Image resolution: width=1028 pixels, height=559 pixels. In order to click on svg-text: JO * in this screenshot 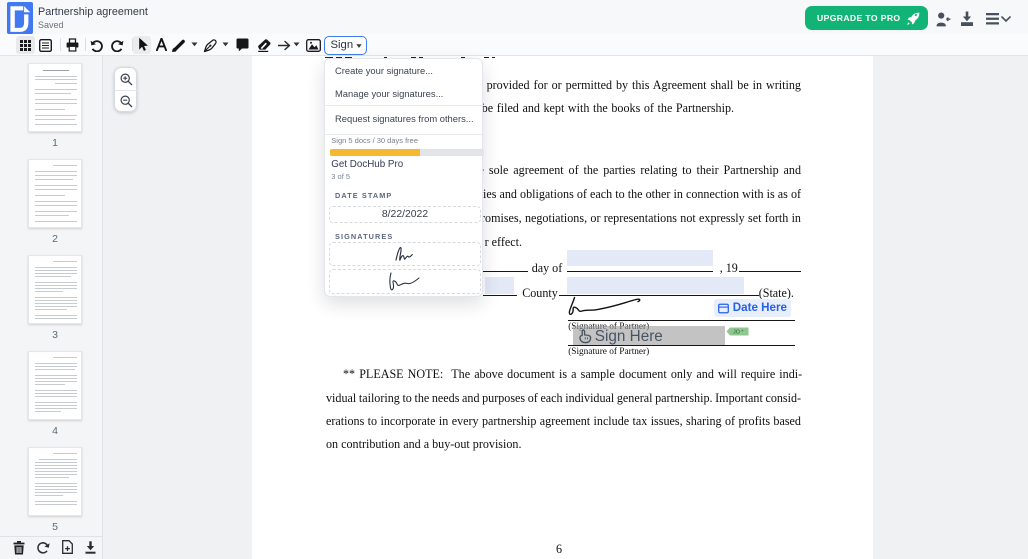, I will do `click(738, 333)`.